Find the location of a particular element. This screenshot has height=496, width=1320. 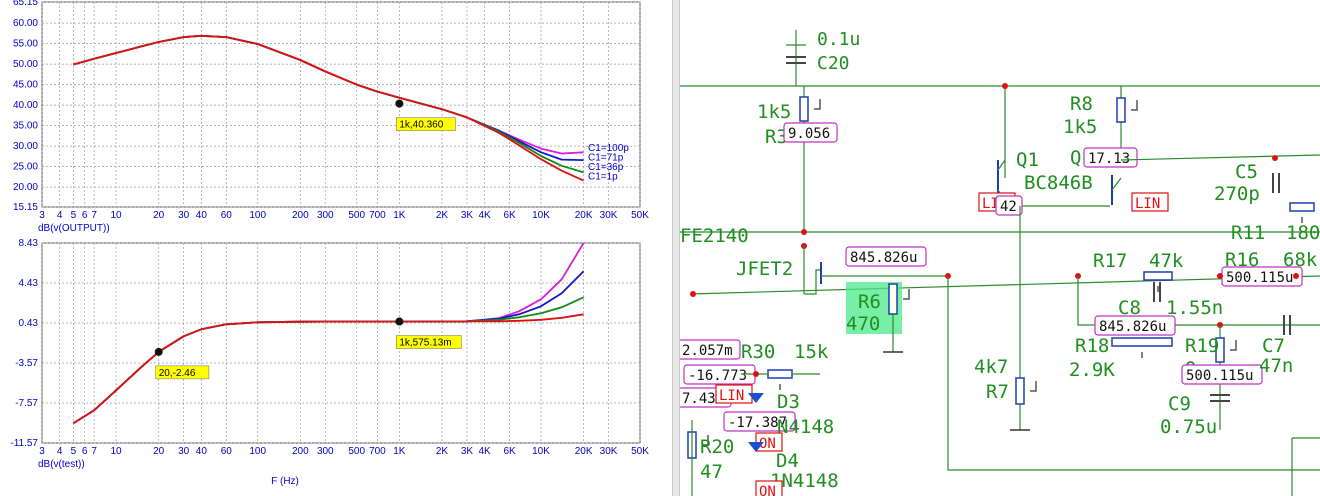

jfet-model: FE2140 is located at coordinates (714, 236).